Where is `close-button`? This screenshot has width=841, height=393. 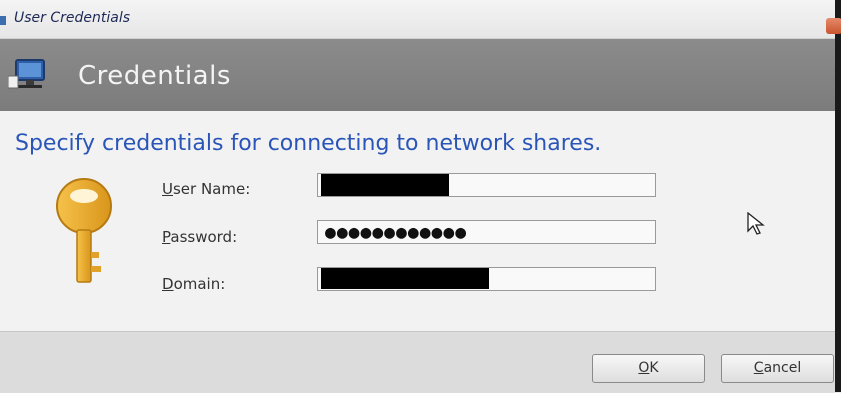 close-button is located at coordinates (833, 26).